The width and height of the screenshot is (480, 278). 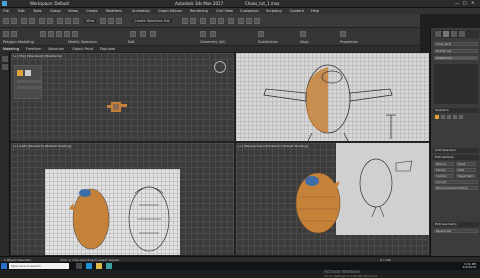 What do you see at coordinates (213, 34) in the screenshot?
I see `create-icon` at bounding box center [213, 34].